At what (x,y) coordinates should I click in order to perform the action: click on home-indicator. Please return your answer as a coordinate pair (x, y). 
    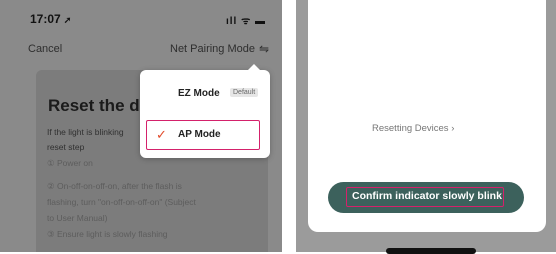
    Looking at the image, I should click on (431, 251).